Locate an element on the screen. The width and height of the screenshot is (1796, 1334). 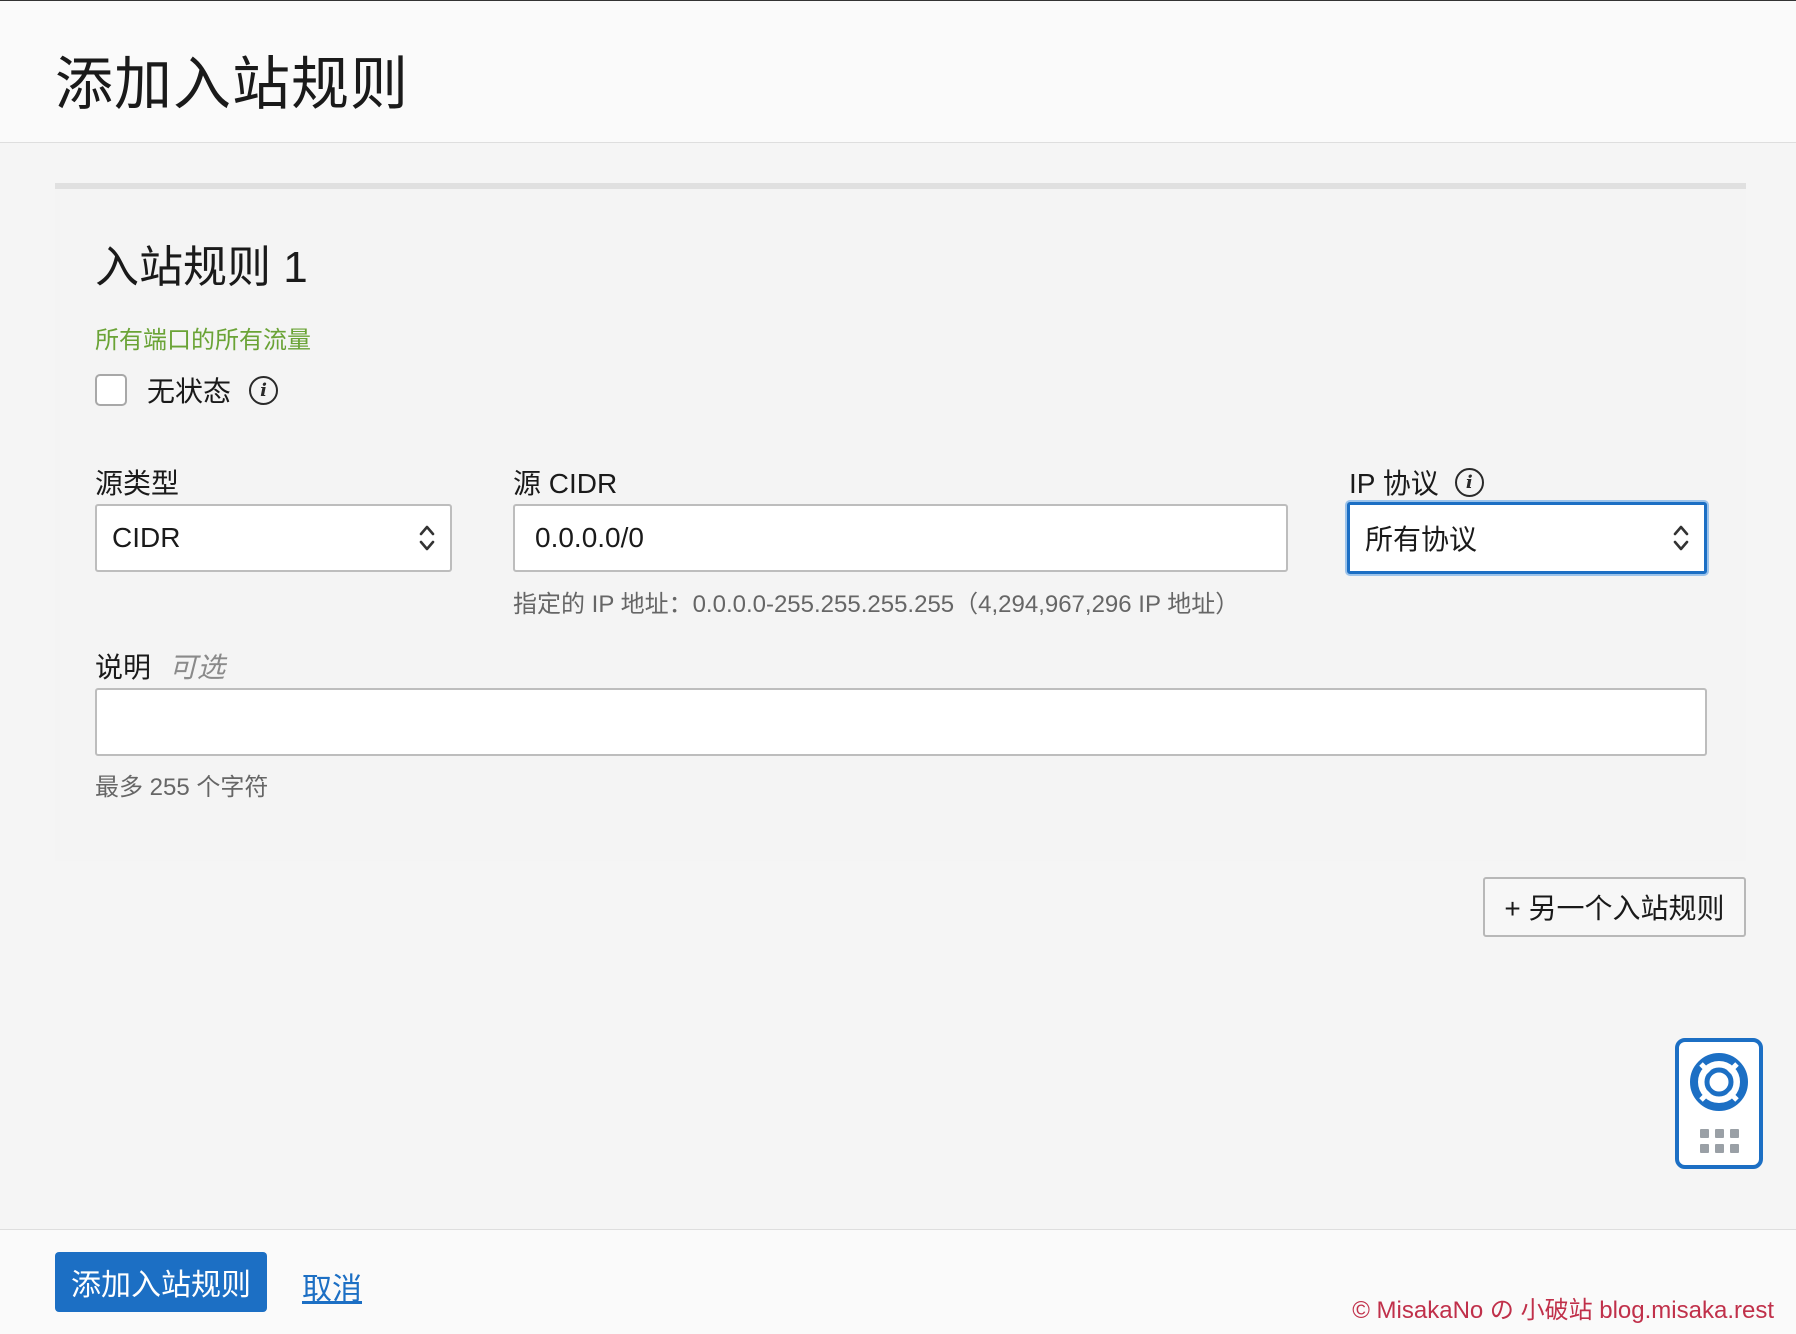
page-header: 添加入站规则 is located at coordinates (898, 71).